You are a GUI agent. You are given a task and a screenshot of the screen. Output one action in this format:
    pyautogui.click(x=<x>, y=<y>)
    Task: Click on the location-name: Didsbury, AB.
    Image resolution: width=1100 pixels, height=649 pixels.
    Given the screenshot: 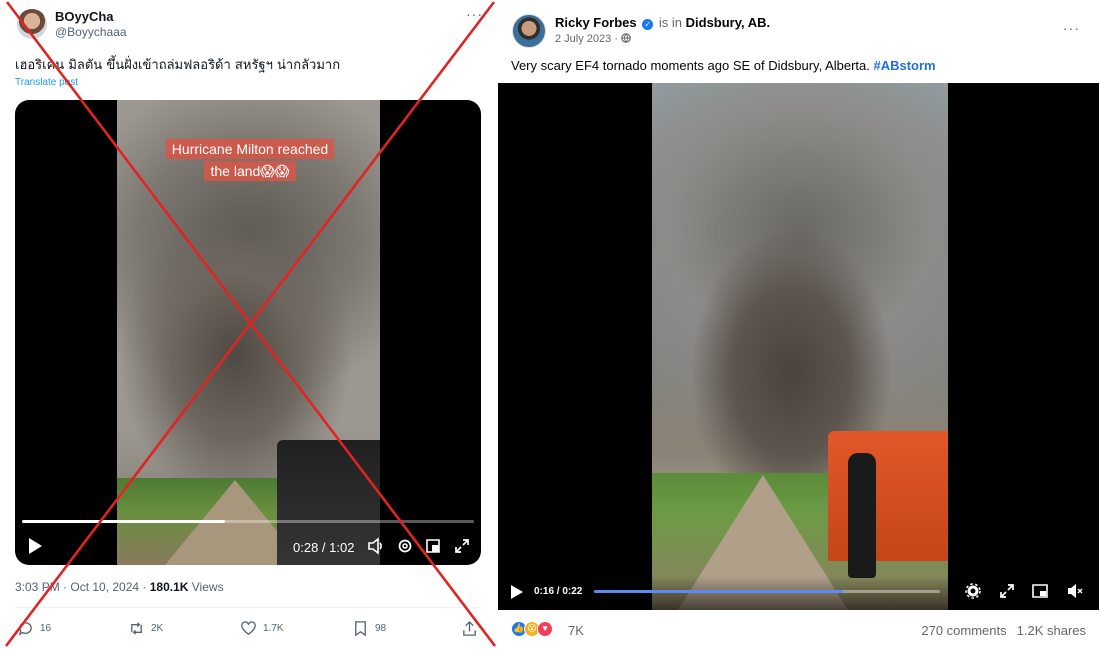 What is the action you would take?
    pyautogui.click(x=728, y=22)
    